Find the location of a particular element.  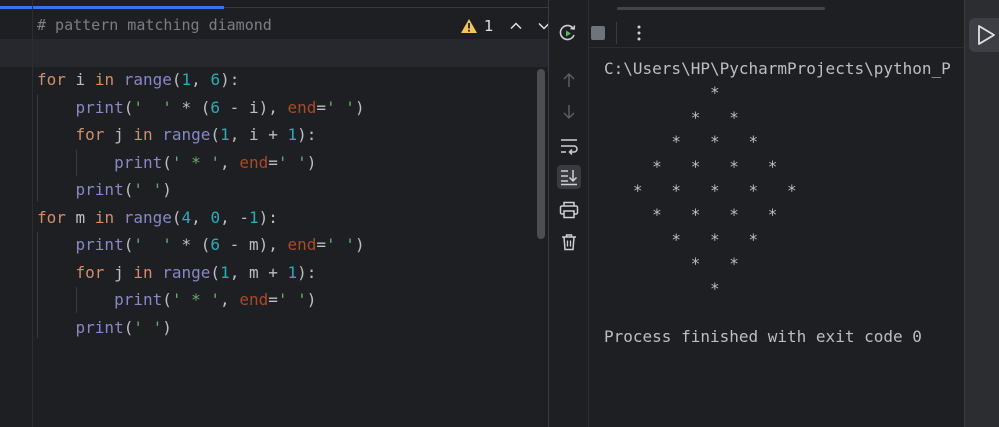

code-line: for m in range(4, 0, -1): is located at coordinates (201, 218).